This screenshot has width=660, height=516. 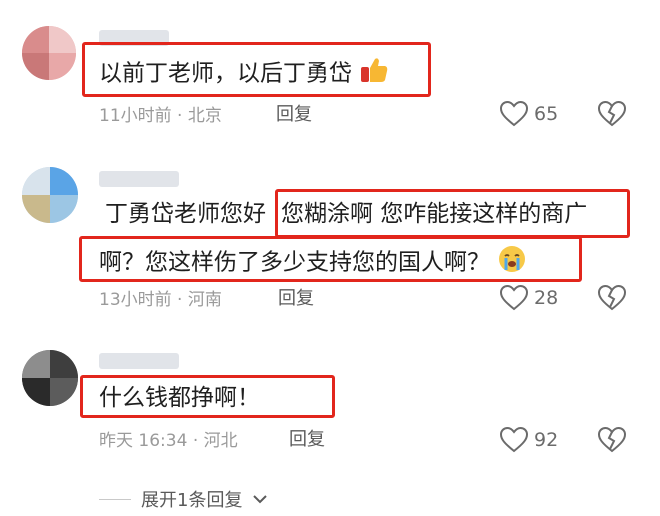 I want to click on like-count: 28, so click(x=546, y=298).